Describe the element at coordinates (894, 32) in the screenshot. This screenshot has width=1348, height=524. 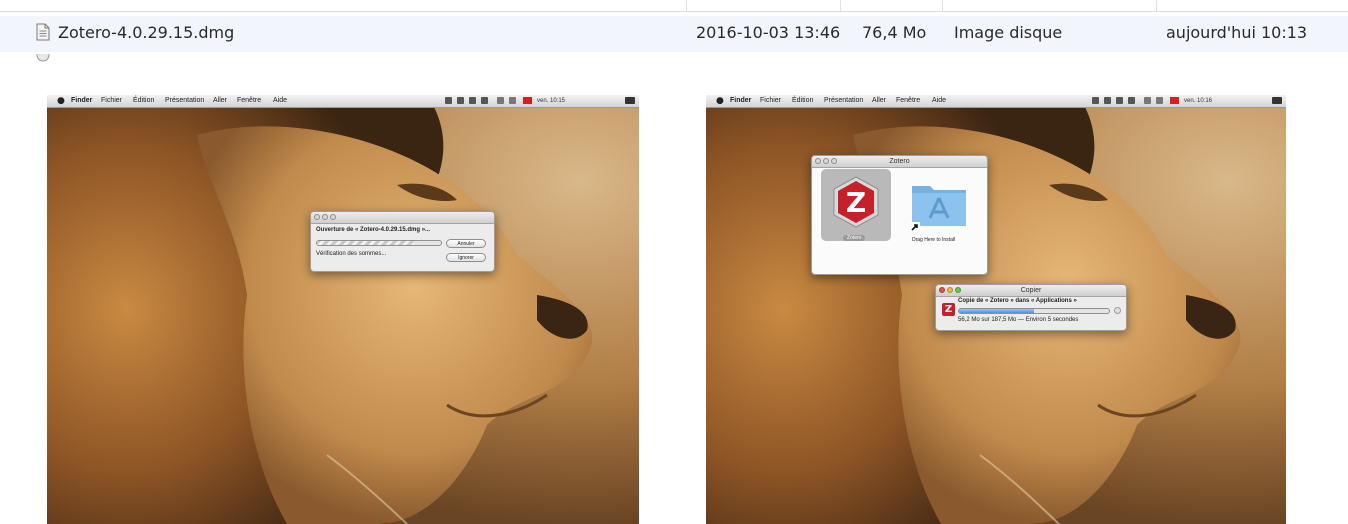
I see `file-size: 76,4 Mo` at that location.